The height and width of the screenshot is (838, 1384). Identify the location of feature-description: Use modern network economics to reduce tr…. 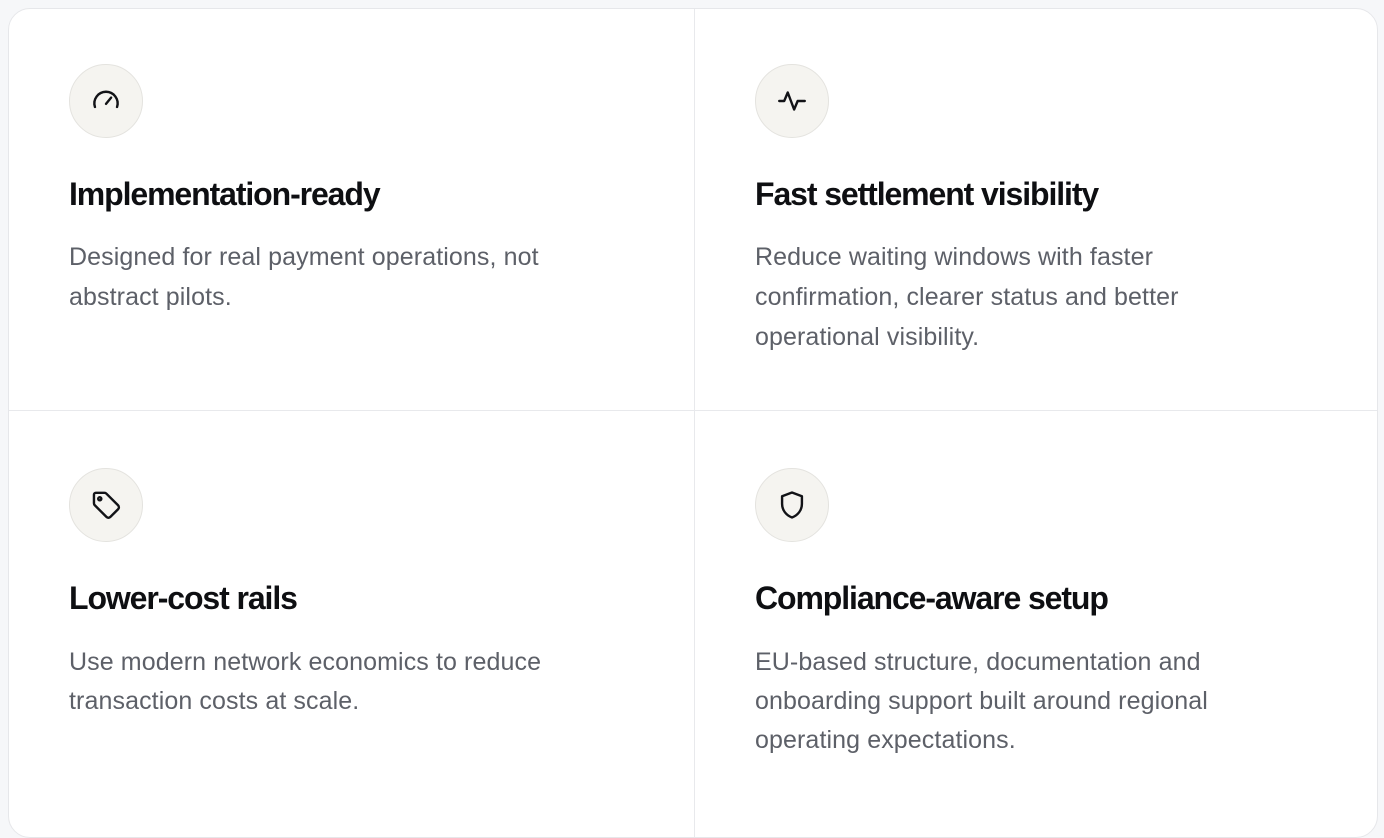
(305, 681).